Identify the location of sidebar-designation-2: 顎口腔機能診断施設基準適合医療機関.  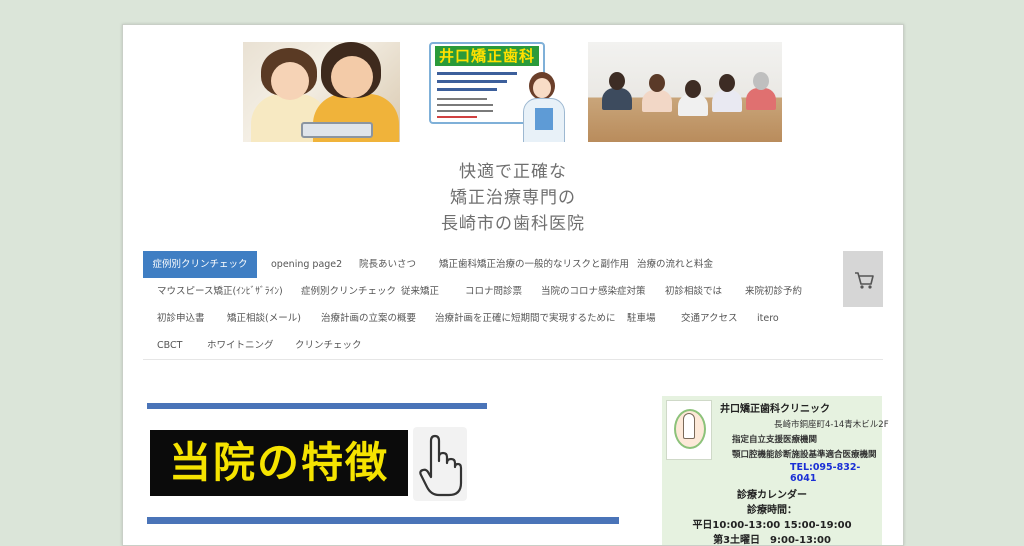
(804, 455).